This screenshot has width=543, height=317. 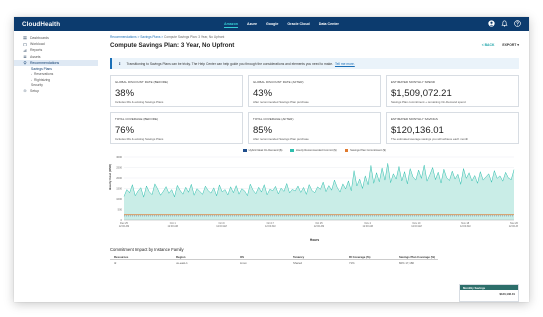 What do you see at coordinates (370, 257) in the screenshot?
I see `column-header: RI Coverage (%)` at bounding box center [370, 257].